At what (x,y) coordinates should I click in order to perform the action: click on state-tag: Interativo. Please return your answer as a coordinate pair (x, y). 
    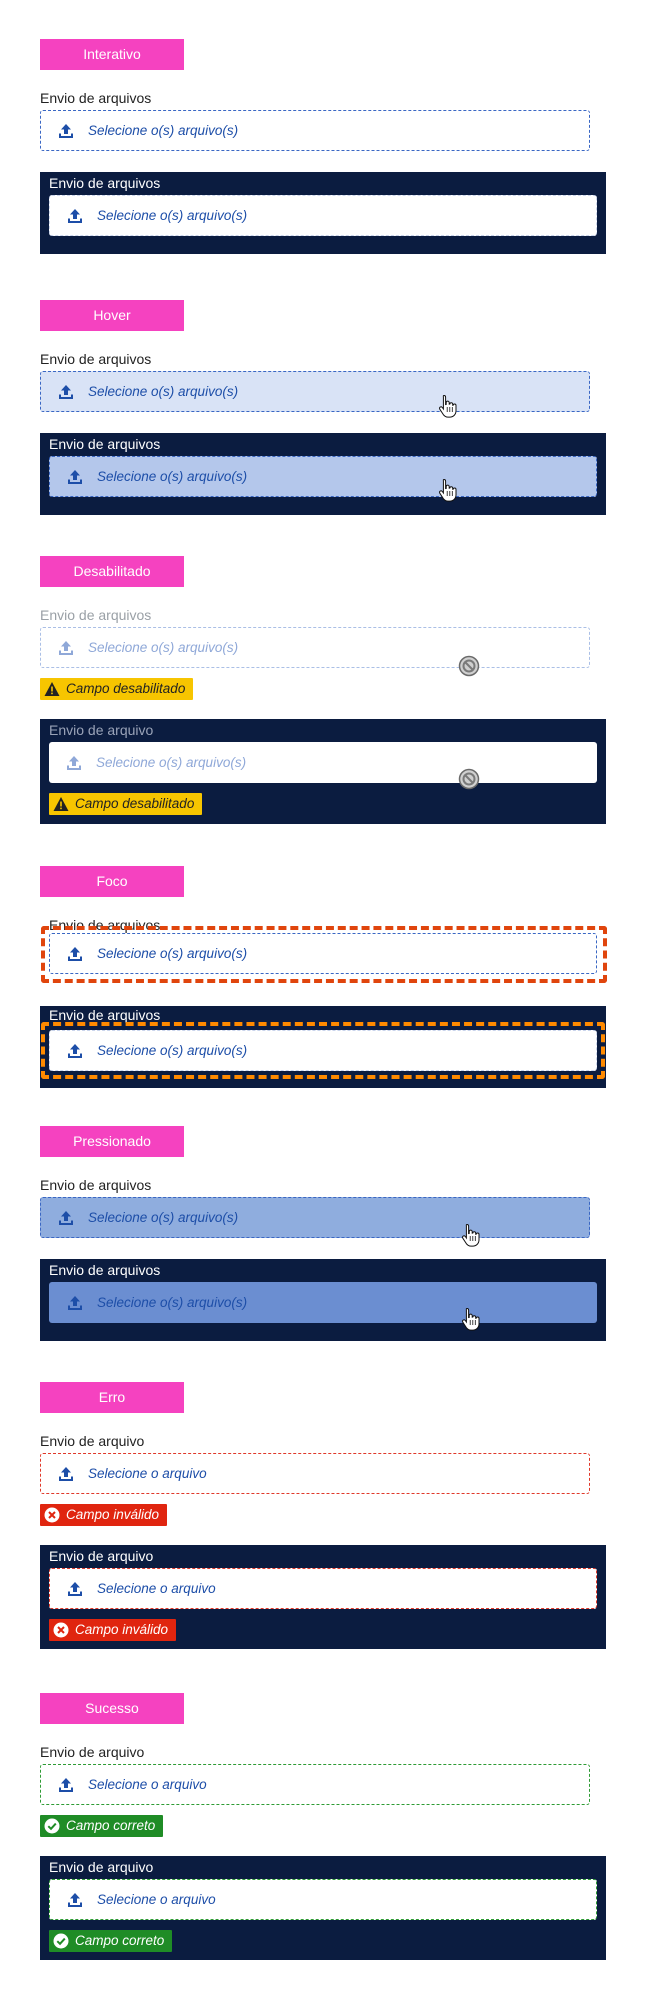
    Looking at the image, I should click on (112, 54).